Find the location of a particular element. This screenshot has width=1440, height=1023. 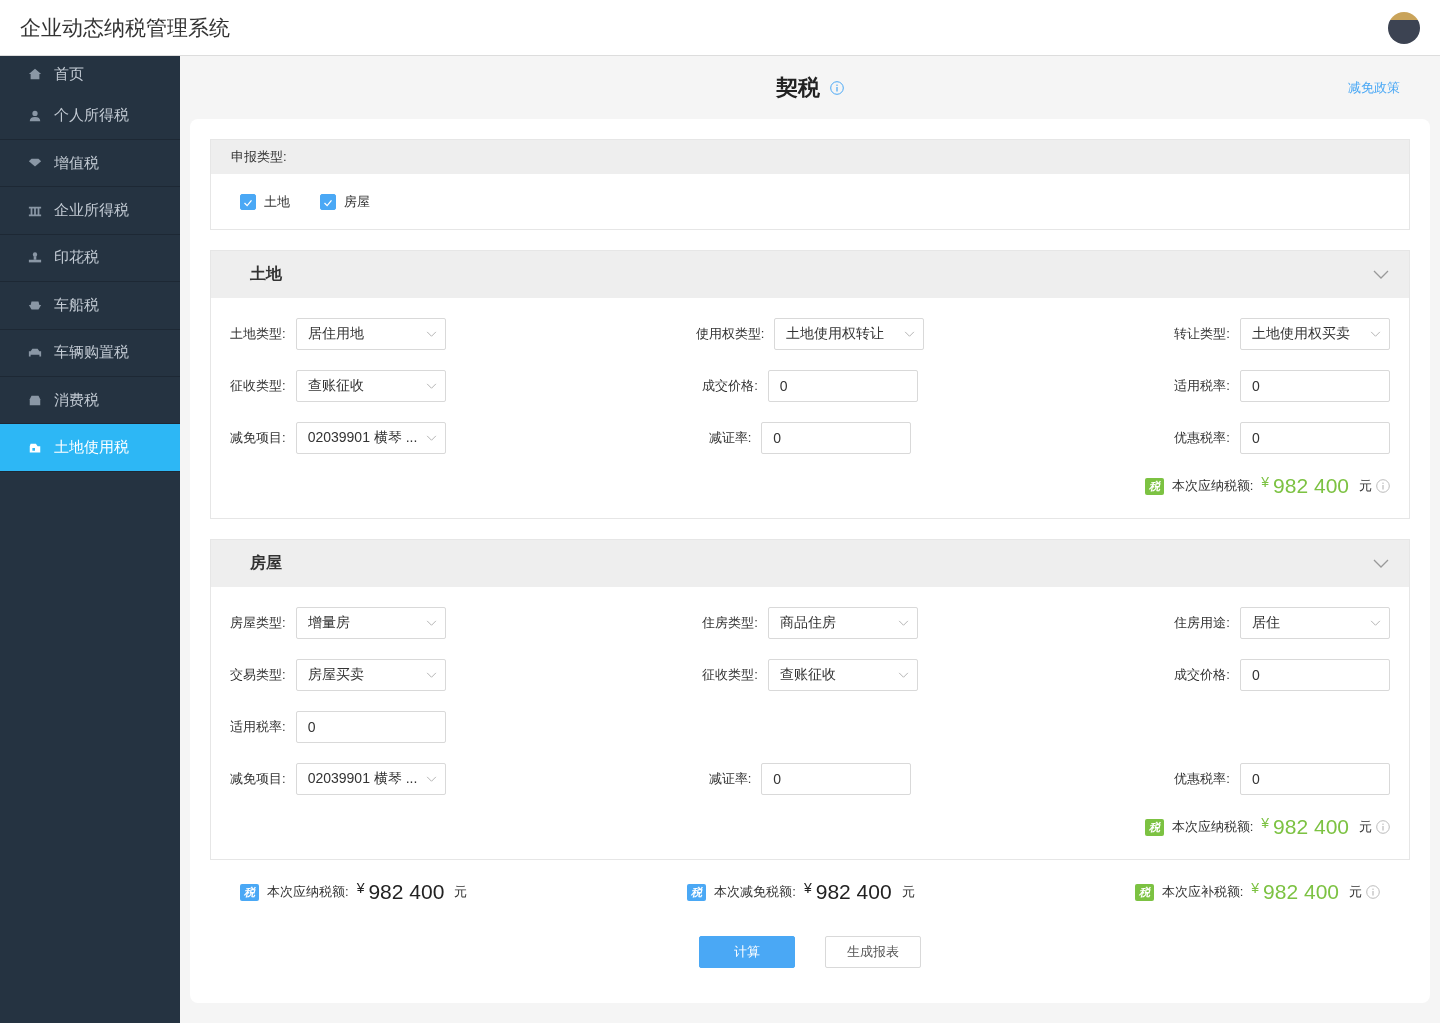

field-label: 转让类型: is located at coordinates (1202, 334).